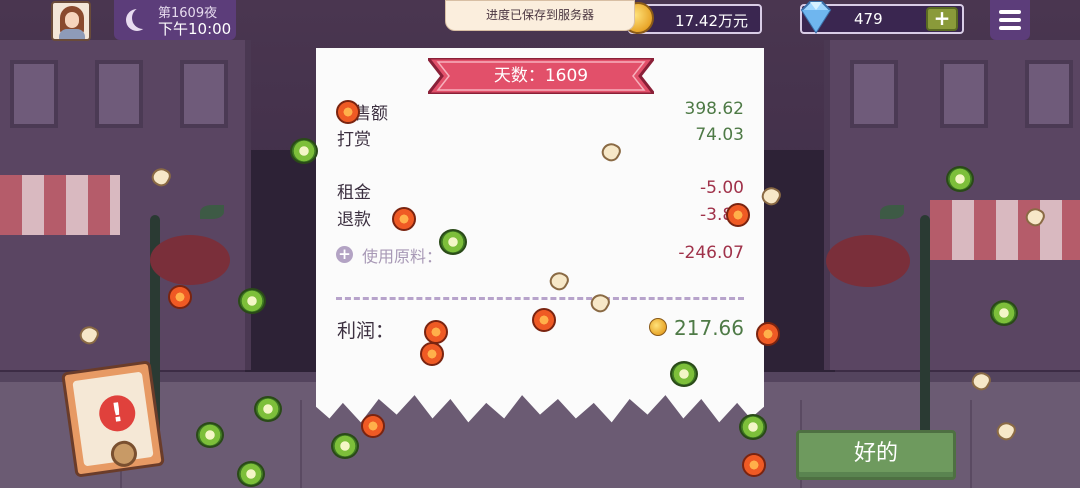  I want to click on coin-balance: 17.42万元, so click(692, 18).